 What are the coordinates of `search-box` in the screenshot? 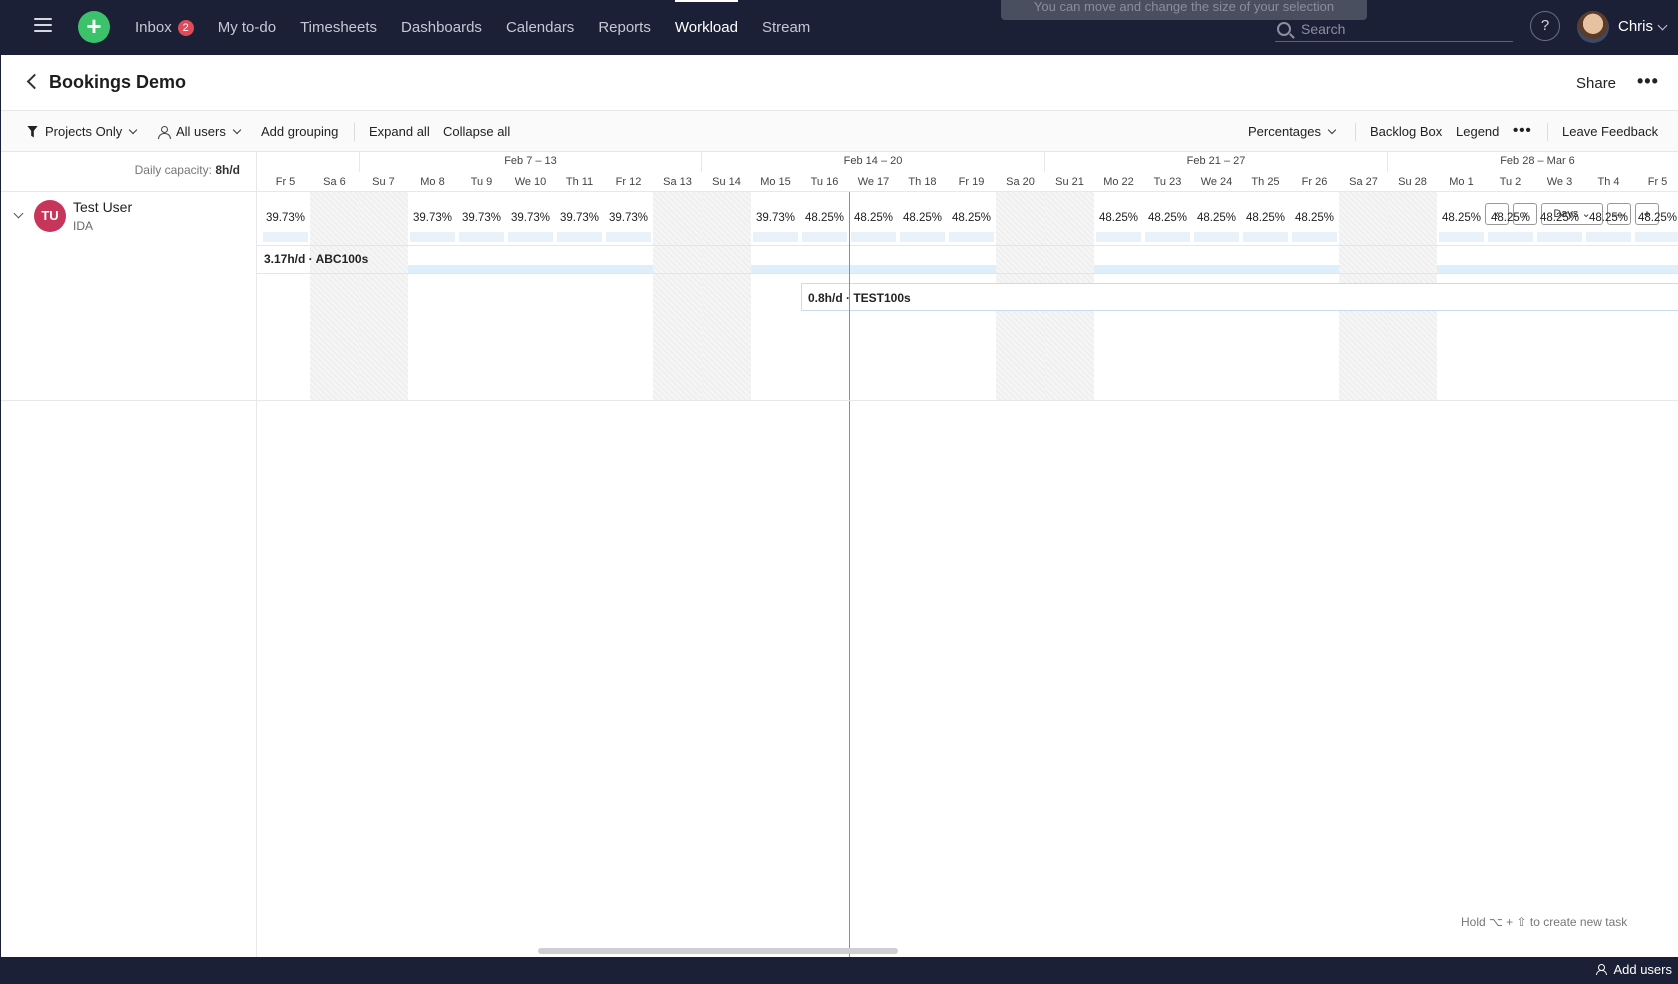 It's located at (1394, 29).